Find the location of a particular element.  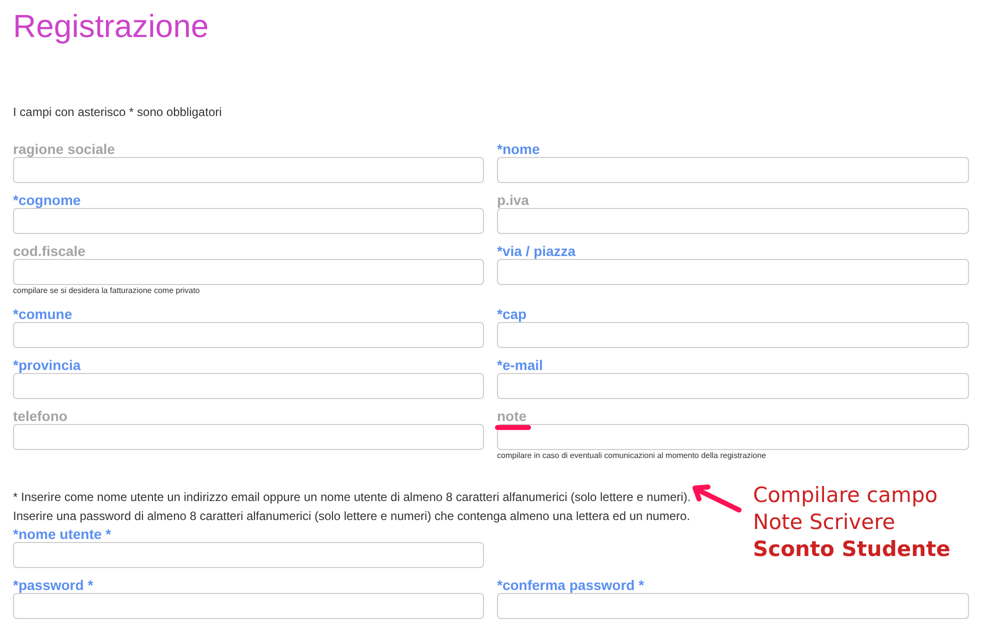

field-label: *nome utente * is located at coordinates (62, 534).